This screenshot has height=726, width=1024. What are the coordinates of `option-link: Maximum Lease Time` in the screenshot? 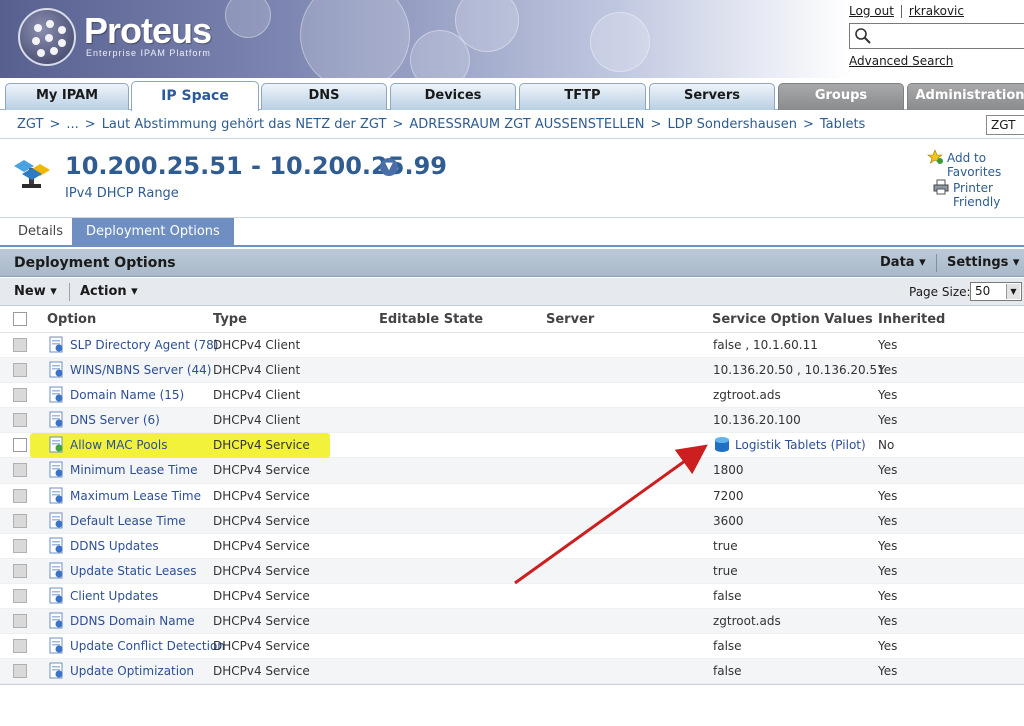 It's located at (135, 496).